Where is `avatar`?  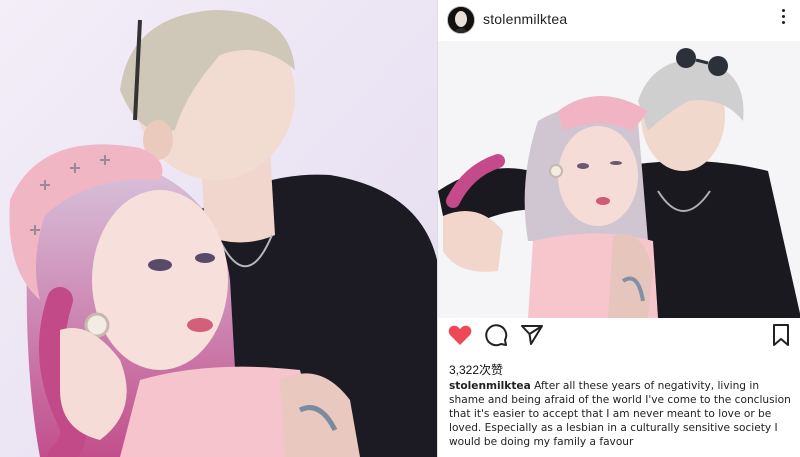 avatar is located at coordinates (461, 20).